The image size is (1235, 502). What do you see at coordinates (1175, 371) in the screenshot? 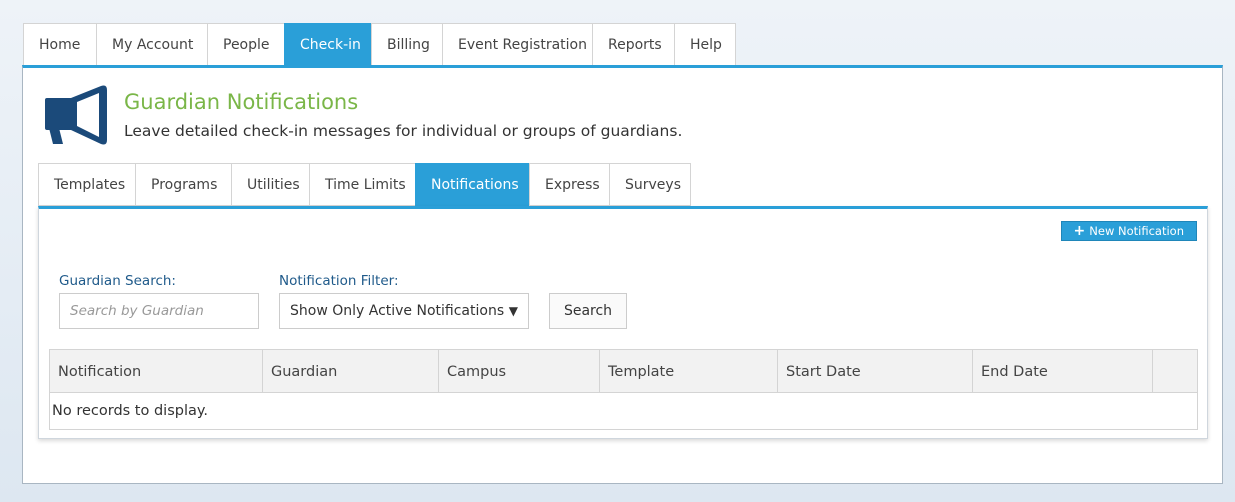
I see `column-actions` at bounding box center [1175, 371].